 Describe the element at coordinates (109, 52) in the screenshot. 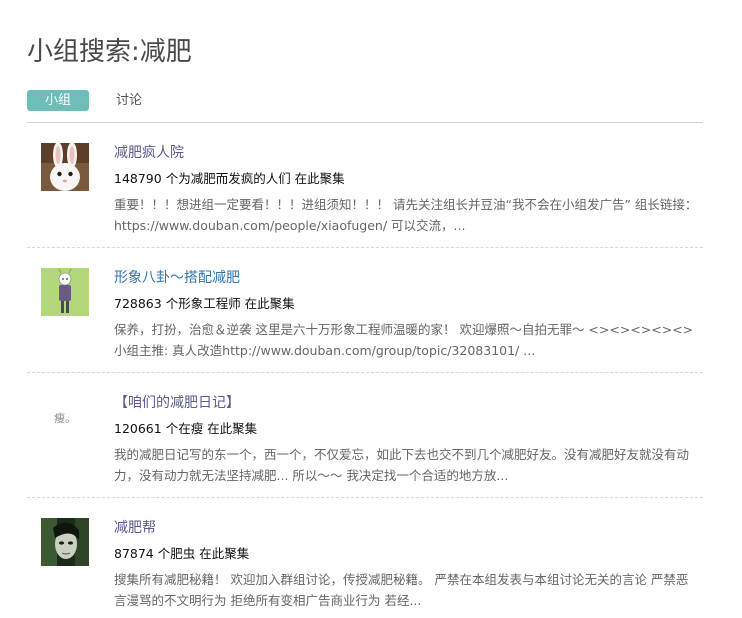

I see `page-title: 小组搜索:减肥` at that location.